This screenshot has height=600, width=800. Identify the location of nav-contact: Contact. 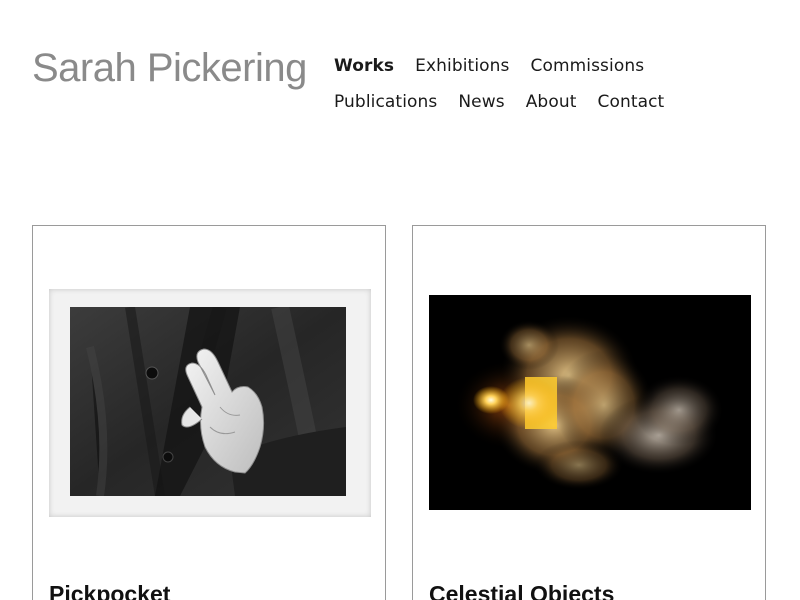
(630, 102).